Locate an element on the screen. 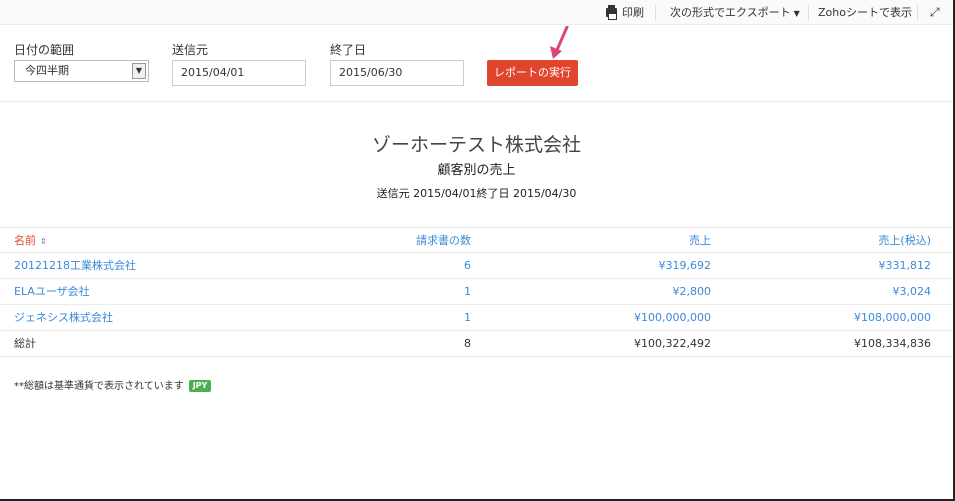 The image size is (955, 501). open-in-zoho-sheet-button: Zohoシートで表示 is located at coordinates (865, 12).